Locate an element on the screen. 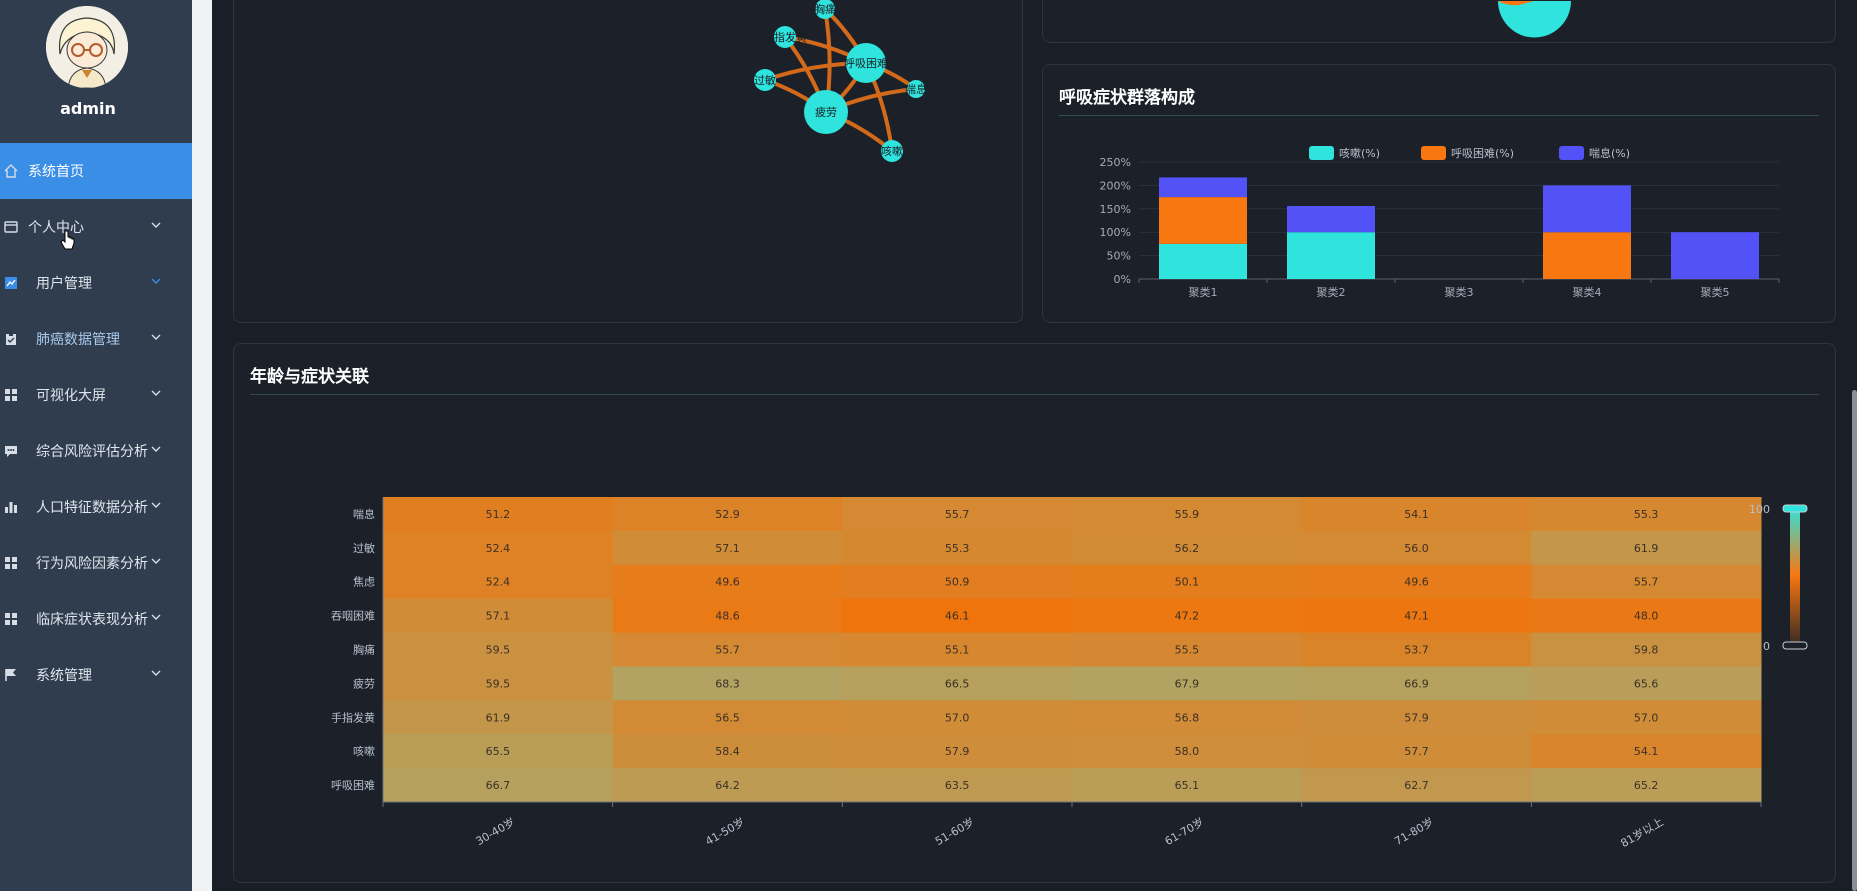 The height and width of the screenshot is (891, 1857). y-category-label: 呼吸困难 is located at coordinates (353, 785).